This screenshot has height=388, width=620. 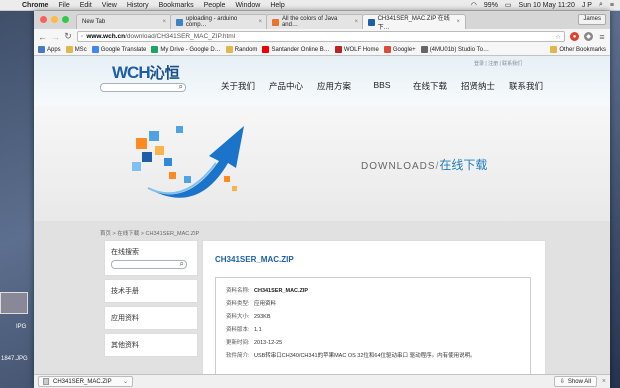 What do you see at coordinates (587, 5) in the screenshot?
I see `user-menu: J P` at bounding box center [587, 5].